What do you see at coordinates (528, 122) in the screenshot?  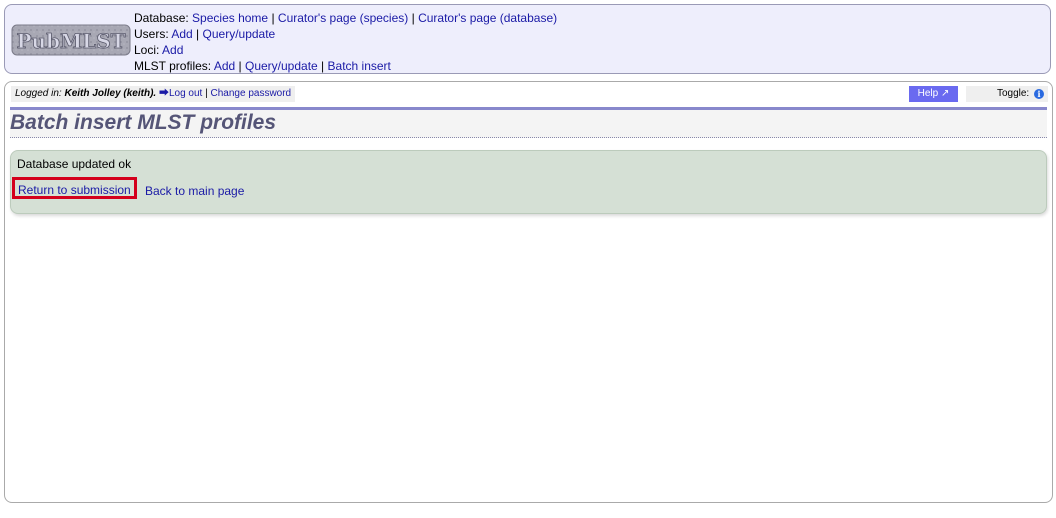 I see `page-title-bar: Batch insert MLST profiles` at bounding box center [528, 122].